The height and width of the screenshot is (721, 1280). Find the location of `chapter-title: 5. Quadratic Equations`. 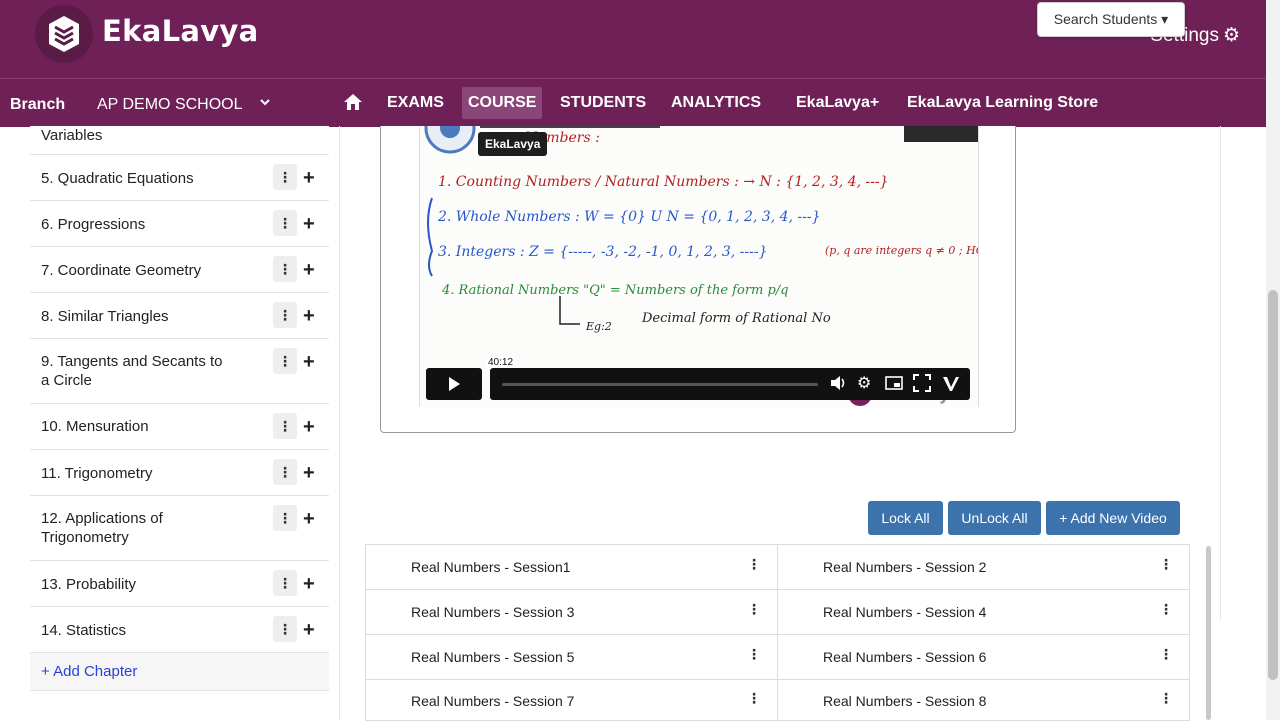

chapter-title: 5. Quadratic Equations is located at coordinates (117, 178).